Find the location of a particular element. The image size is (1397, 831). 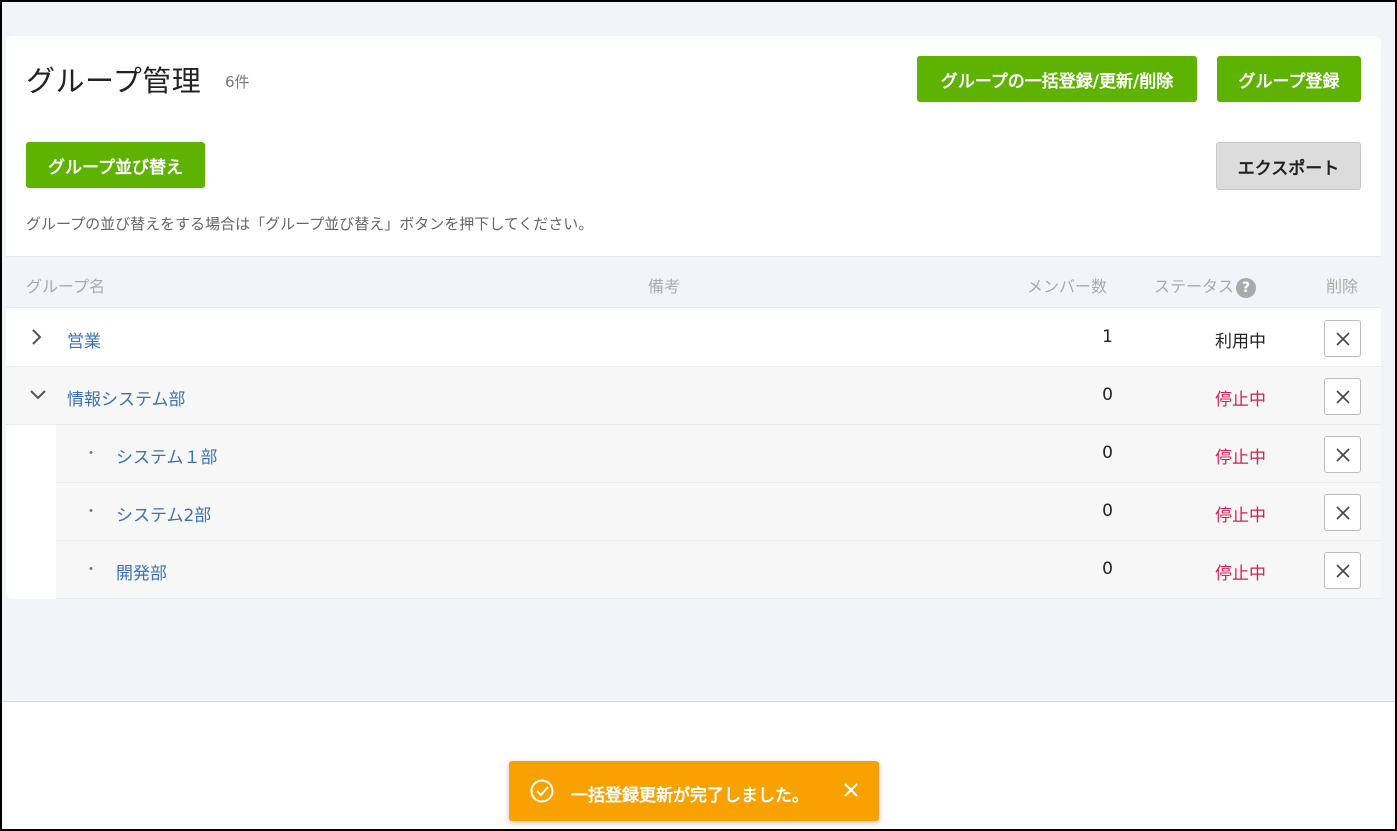

page-title: グループ管理 is located at coordinates (114, 81).